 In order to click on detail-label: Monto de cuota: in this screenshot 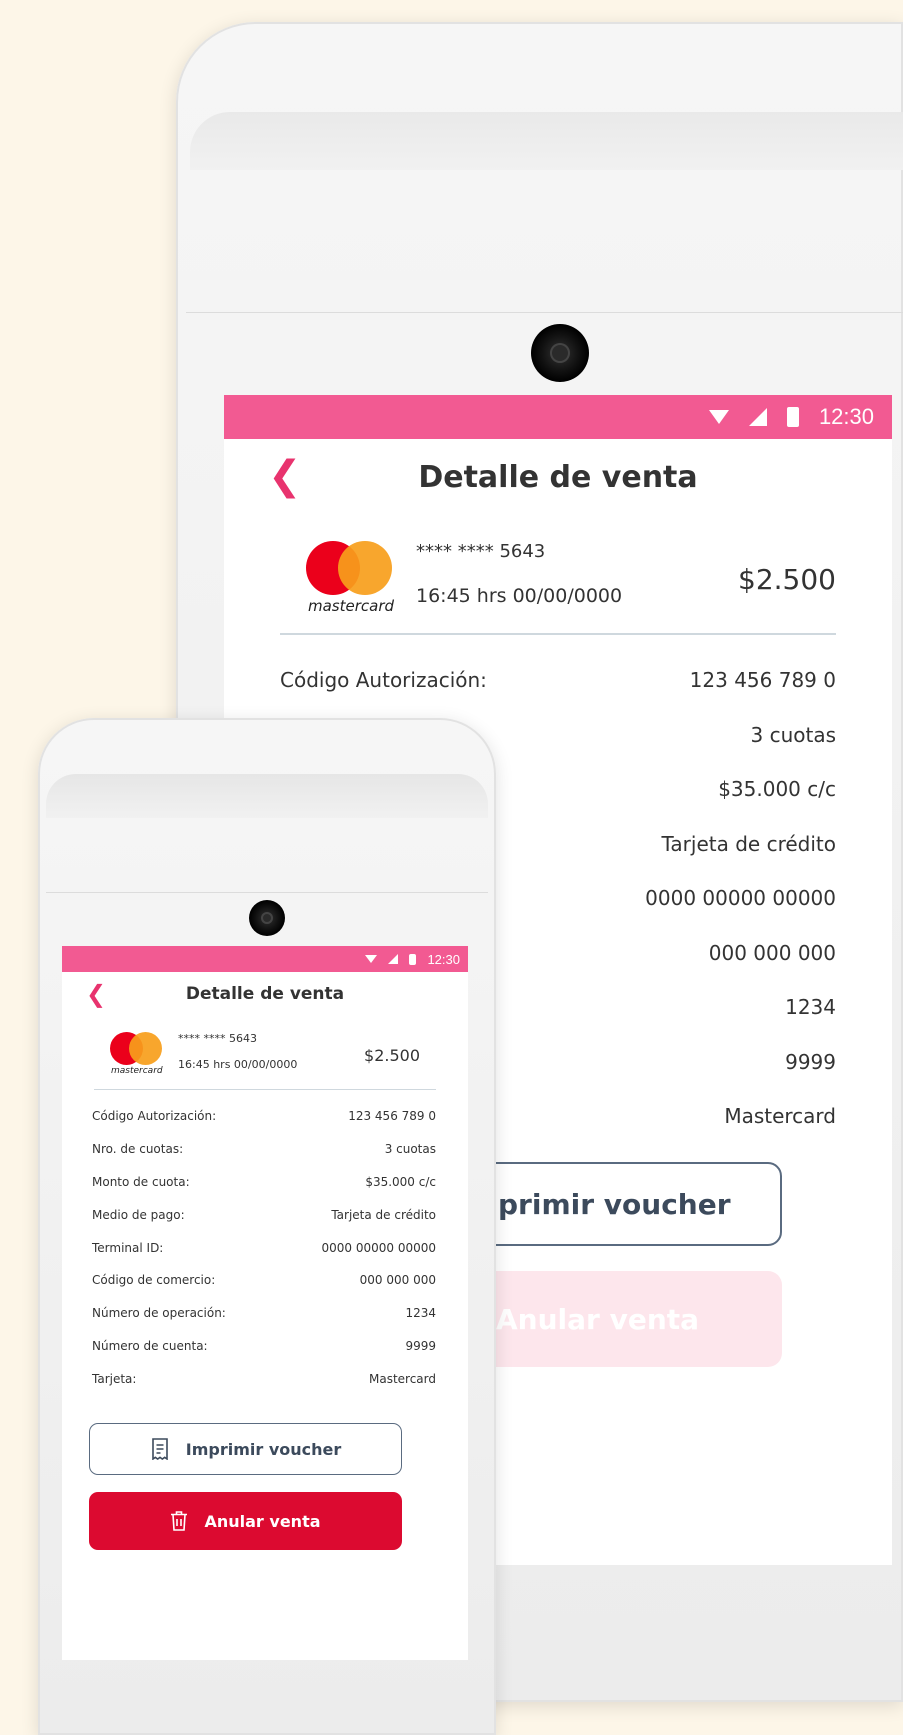, I will do `click(141, 1181)`.